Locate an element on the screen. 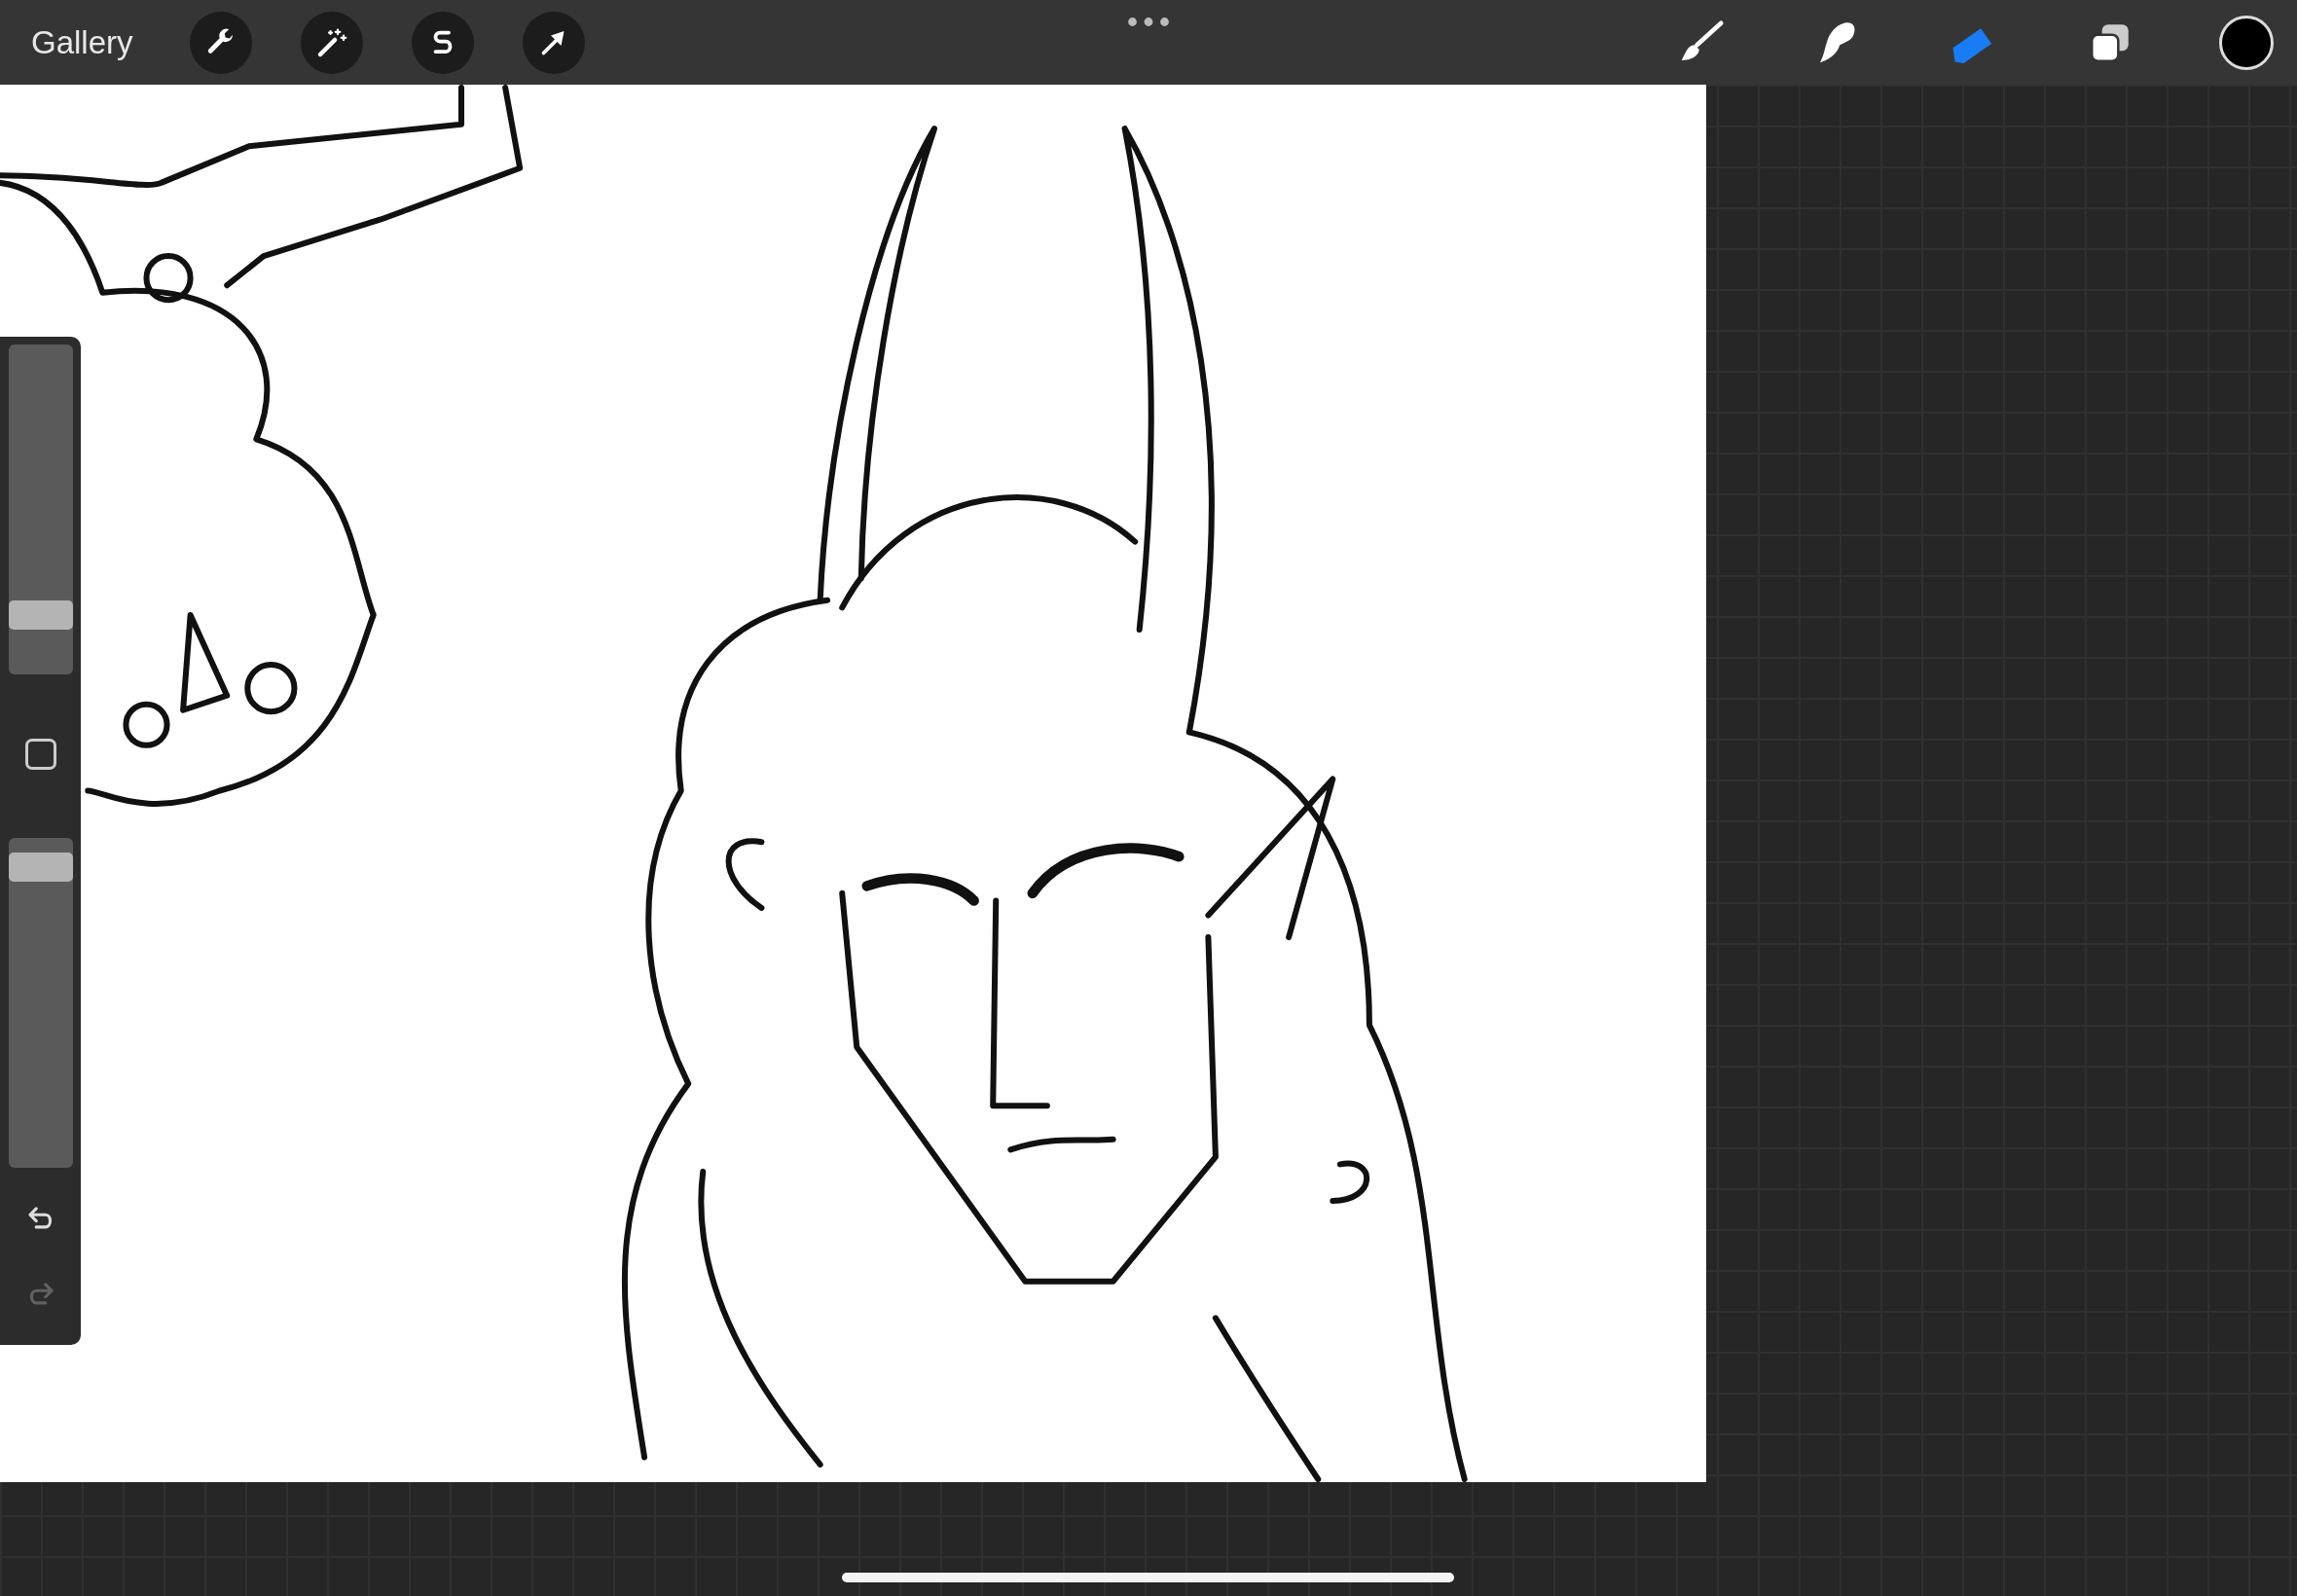  more-dots-icon is located at coordinates (1148, 22).